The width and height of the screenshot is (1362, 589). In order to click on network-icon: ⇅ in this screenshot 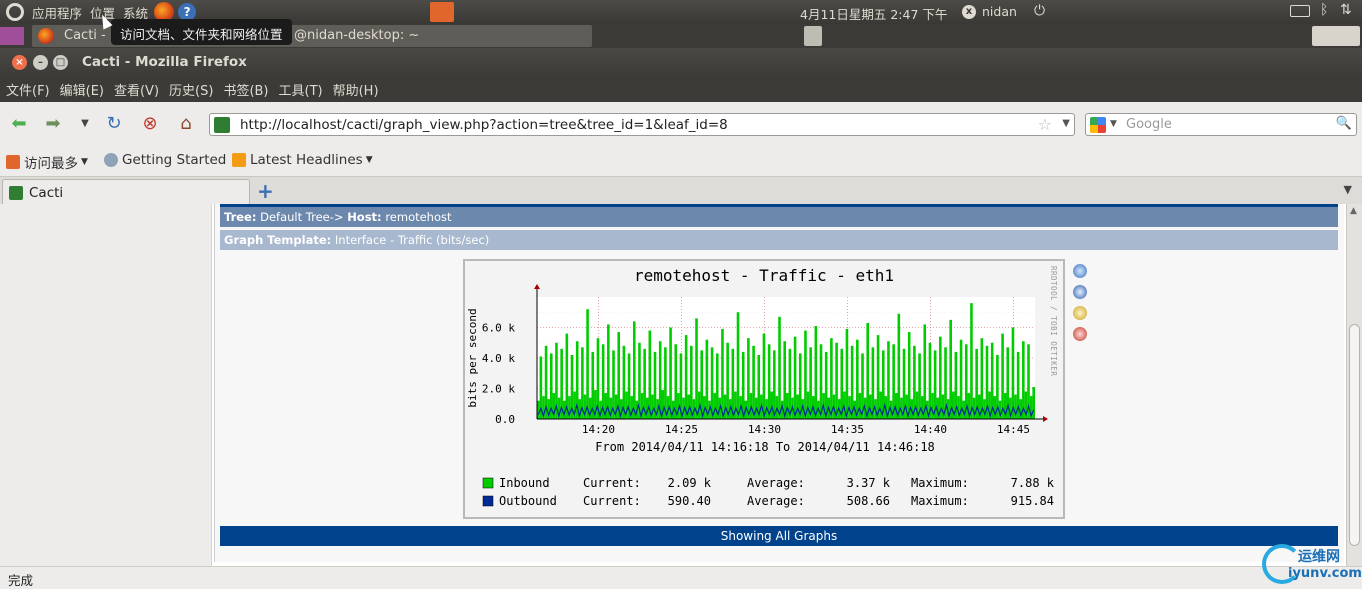, I will do `click(1346, 10)`.